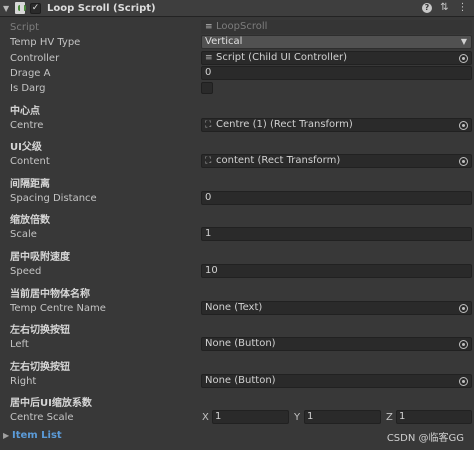 The image size is (474, 450). Describe the element at coordinates (463, 41) in the screenshot. I see `dropdown-arrow-icon: ▼` at that location.